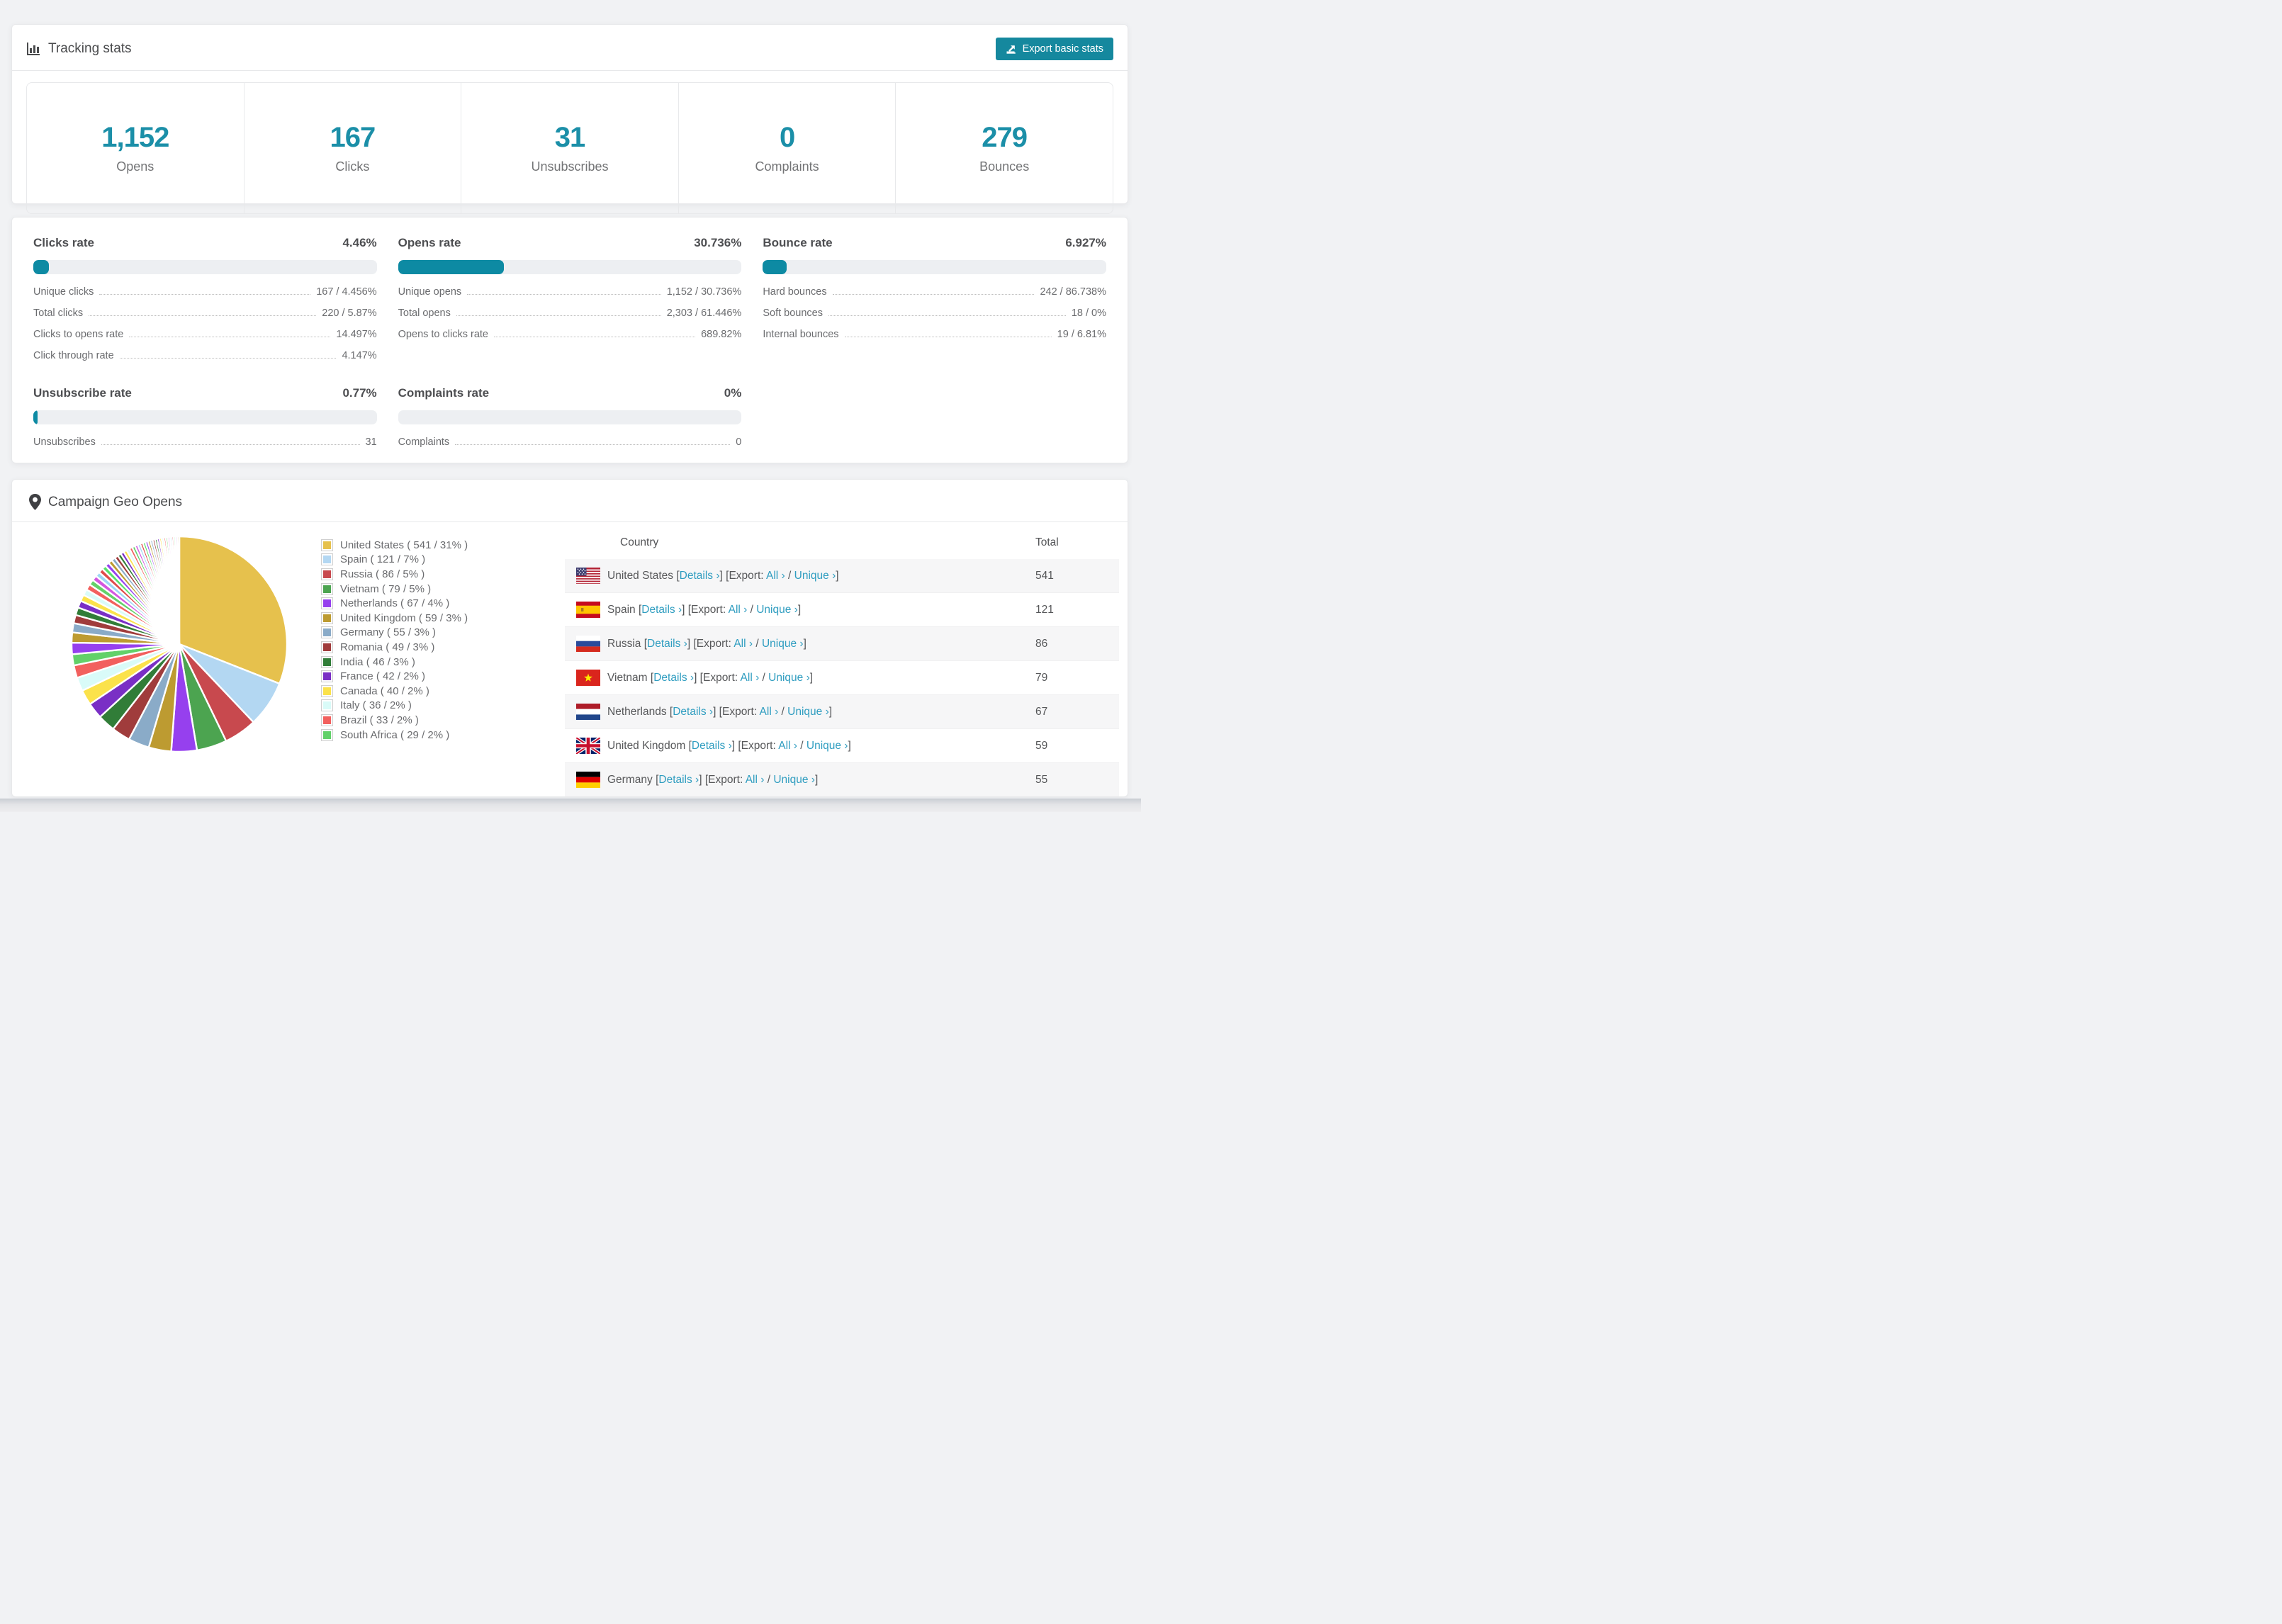 Image resolution: width=2282 pixels, height=1624 pixels. Describe the element at coordinates (801, 334) in the screenshot. I see `rate-row-label: Internal bounces` at that location.